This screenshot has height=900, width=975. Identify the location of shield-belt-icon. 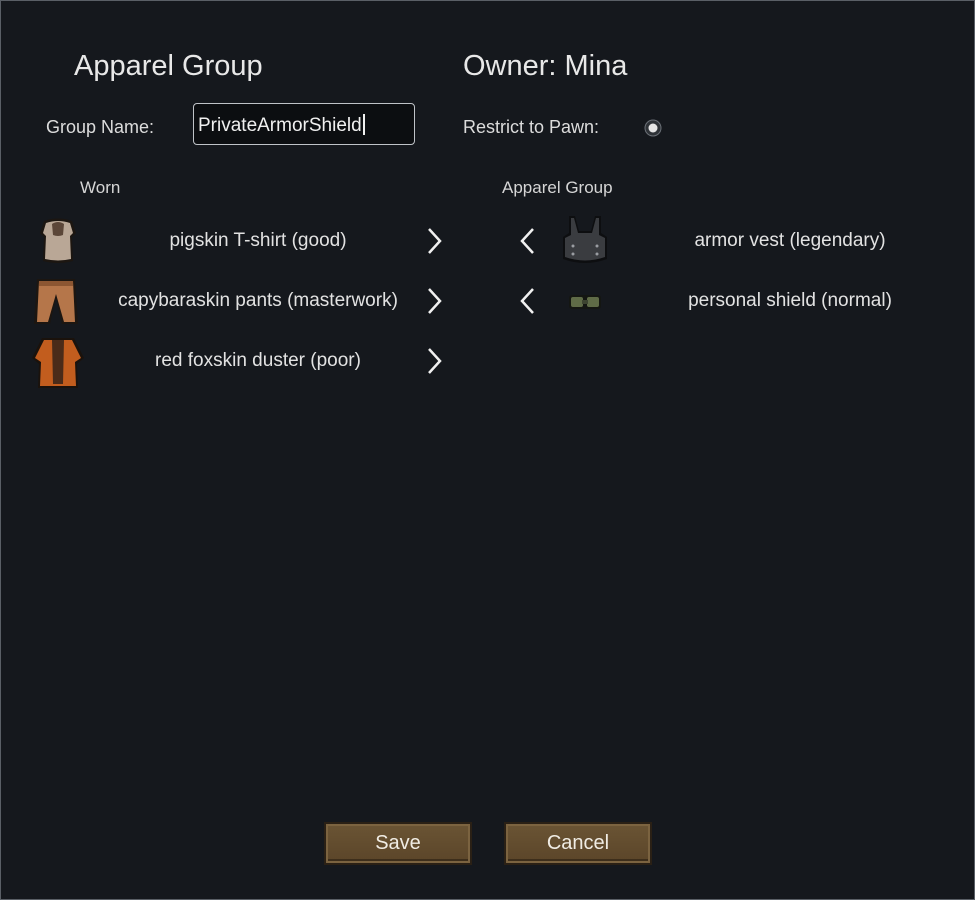
(585, 302).